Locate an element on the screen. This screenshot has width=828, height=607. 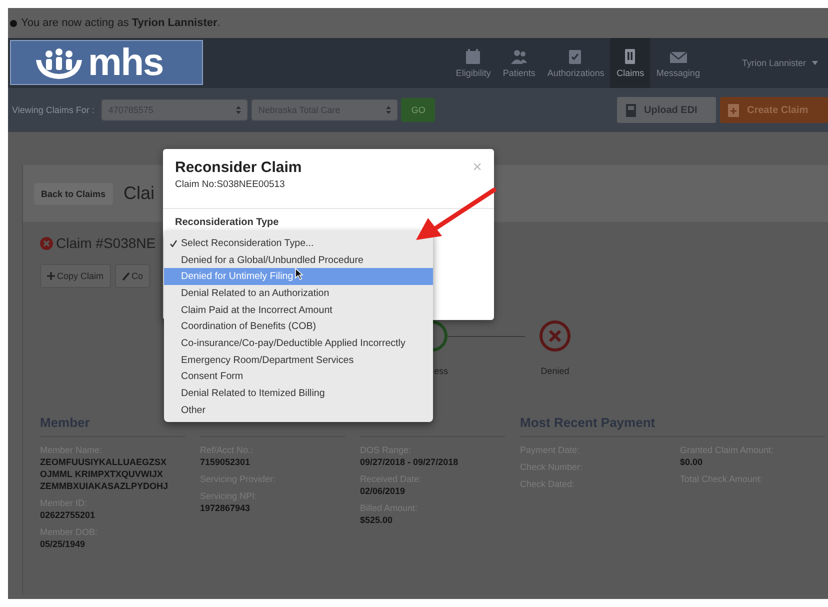
field-value: ZEMMBXUIAKASAZLPYDOHJ is located at coordinates (105, 486).